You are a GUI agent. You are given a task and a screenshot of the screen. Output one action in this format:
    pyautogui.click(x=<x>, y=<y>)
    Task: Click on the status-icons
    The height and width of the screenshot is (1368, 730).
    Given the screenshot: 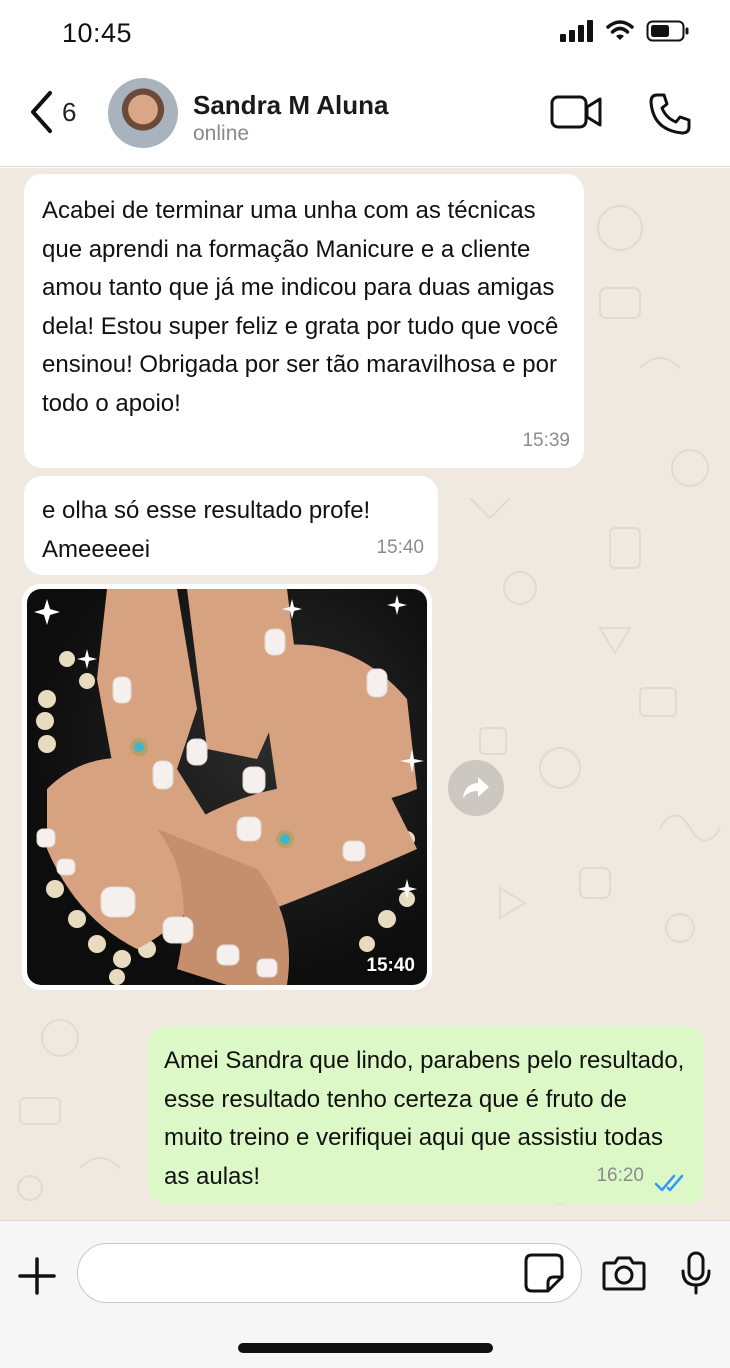 What is the action you would take?
    pyautogui.click(x=625, y=31)
    